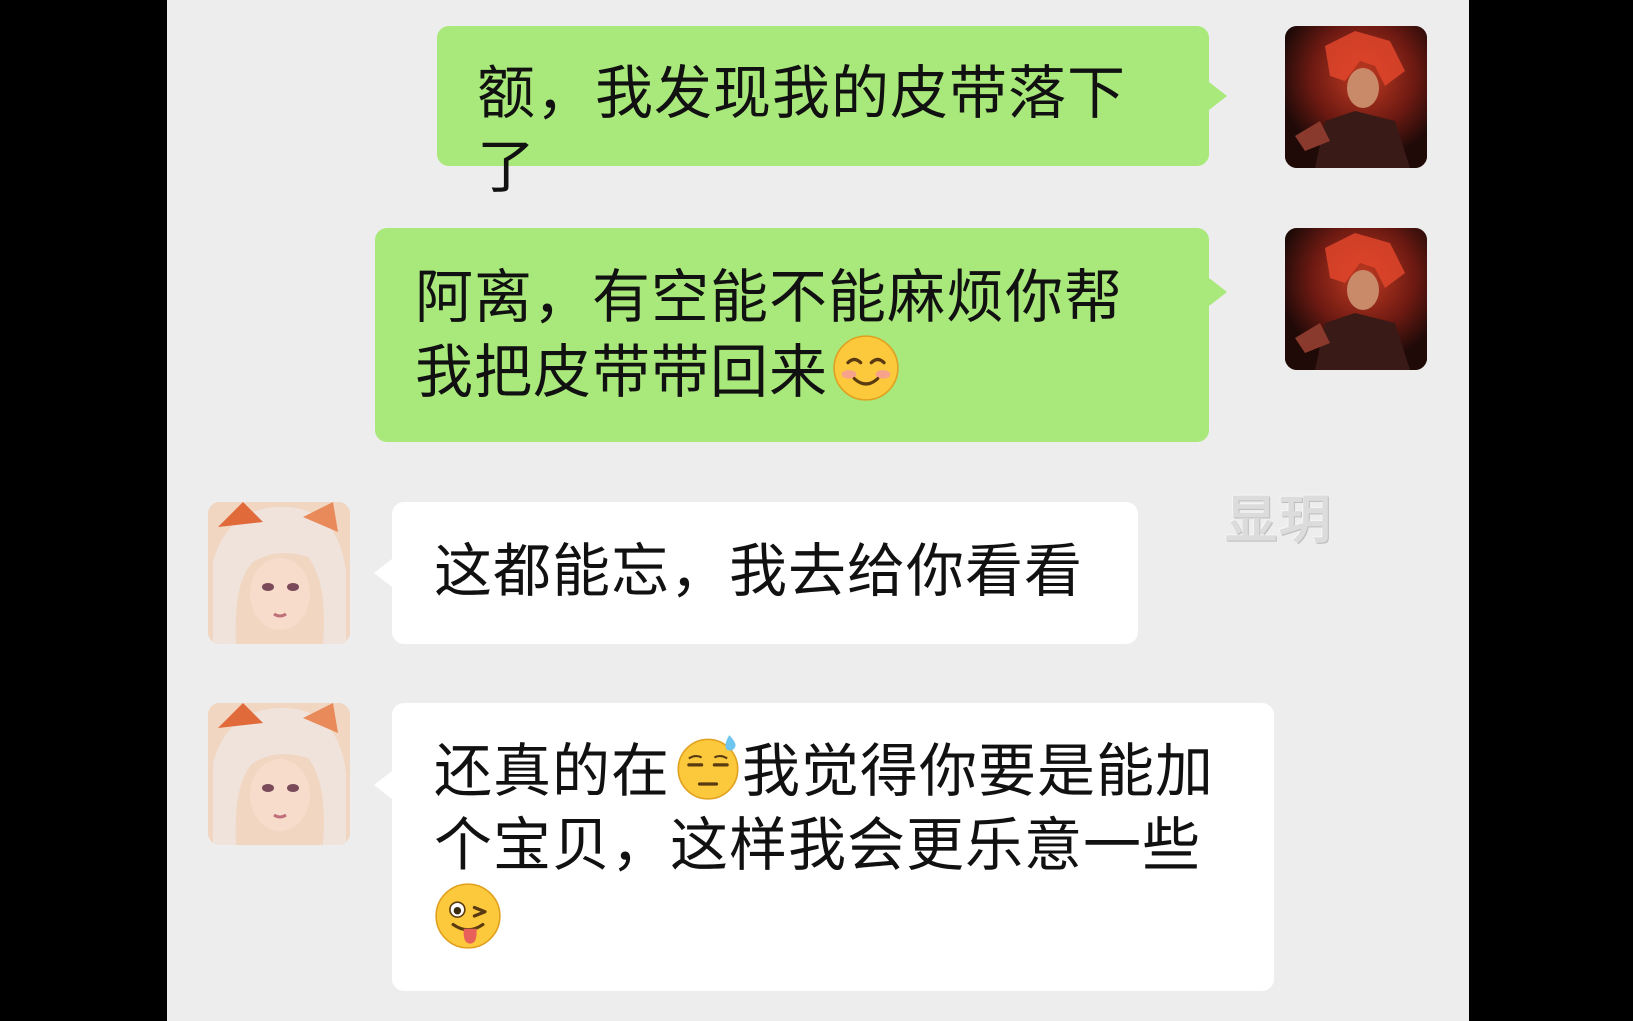 This screenshot has width=1633, height=1021. I want to click on sweat-smile-emoji, so click(708, 767).